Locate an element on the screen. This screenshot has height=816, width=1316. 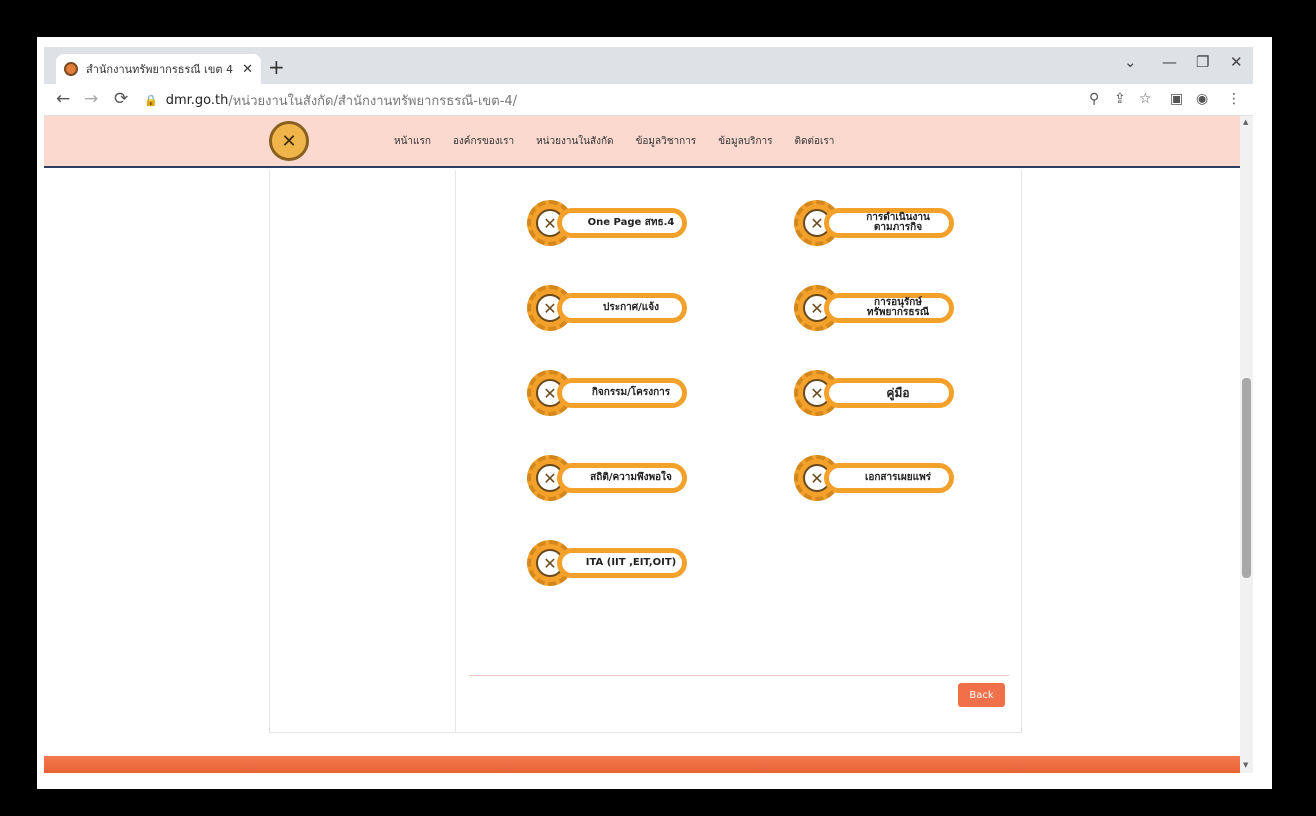
nav-academic-info: ข้อมูลวิชาการ is located at coordinates (666, 141).